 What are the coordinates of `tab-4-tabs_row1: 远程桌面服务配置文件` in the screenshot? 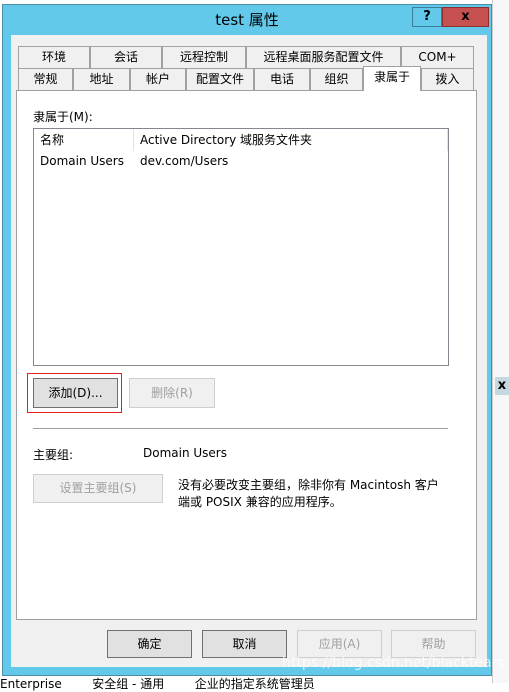 It's located at (323, 57).